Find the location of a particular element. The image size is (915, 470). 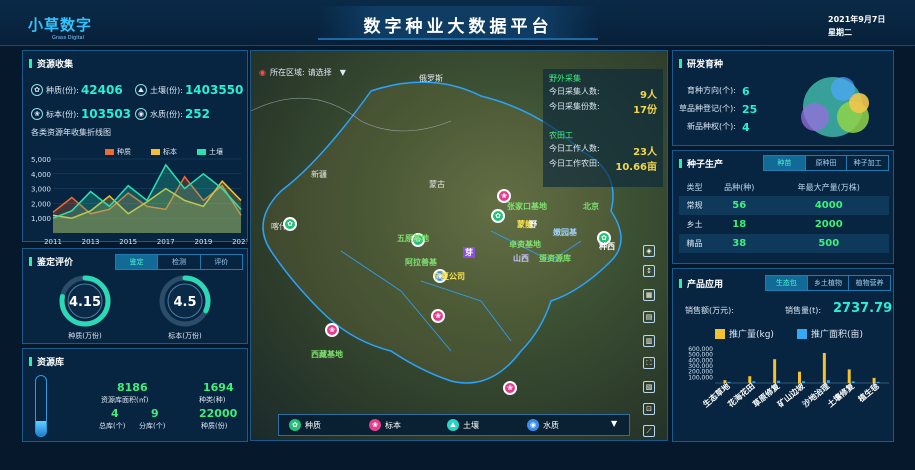

chart-caption: 各类资源年收集折线图 is located at coordinates (71, 132).